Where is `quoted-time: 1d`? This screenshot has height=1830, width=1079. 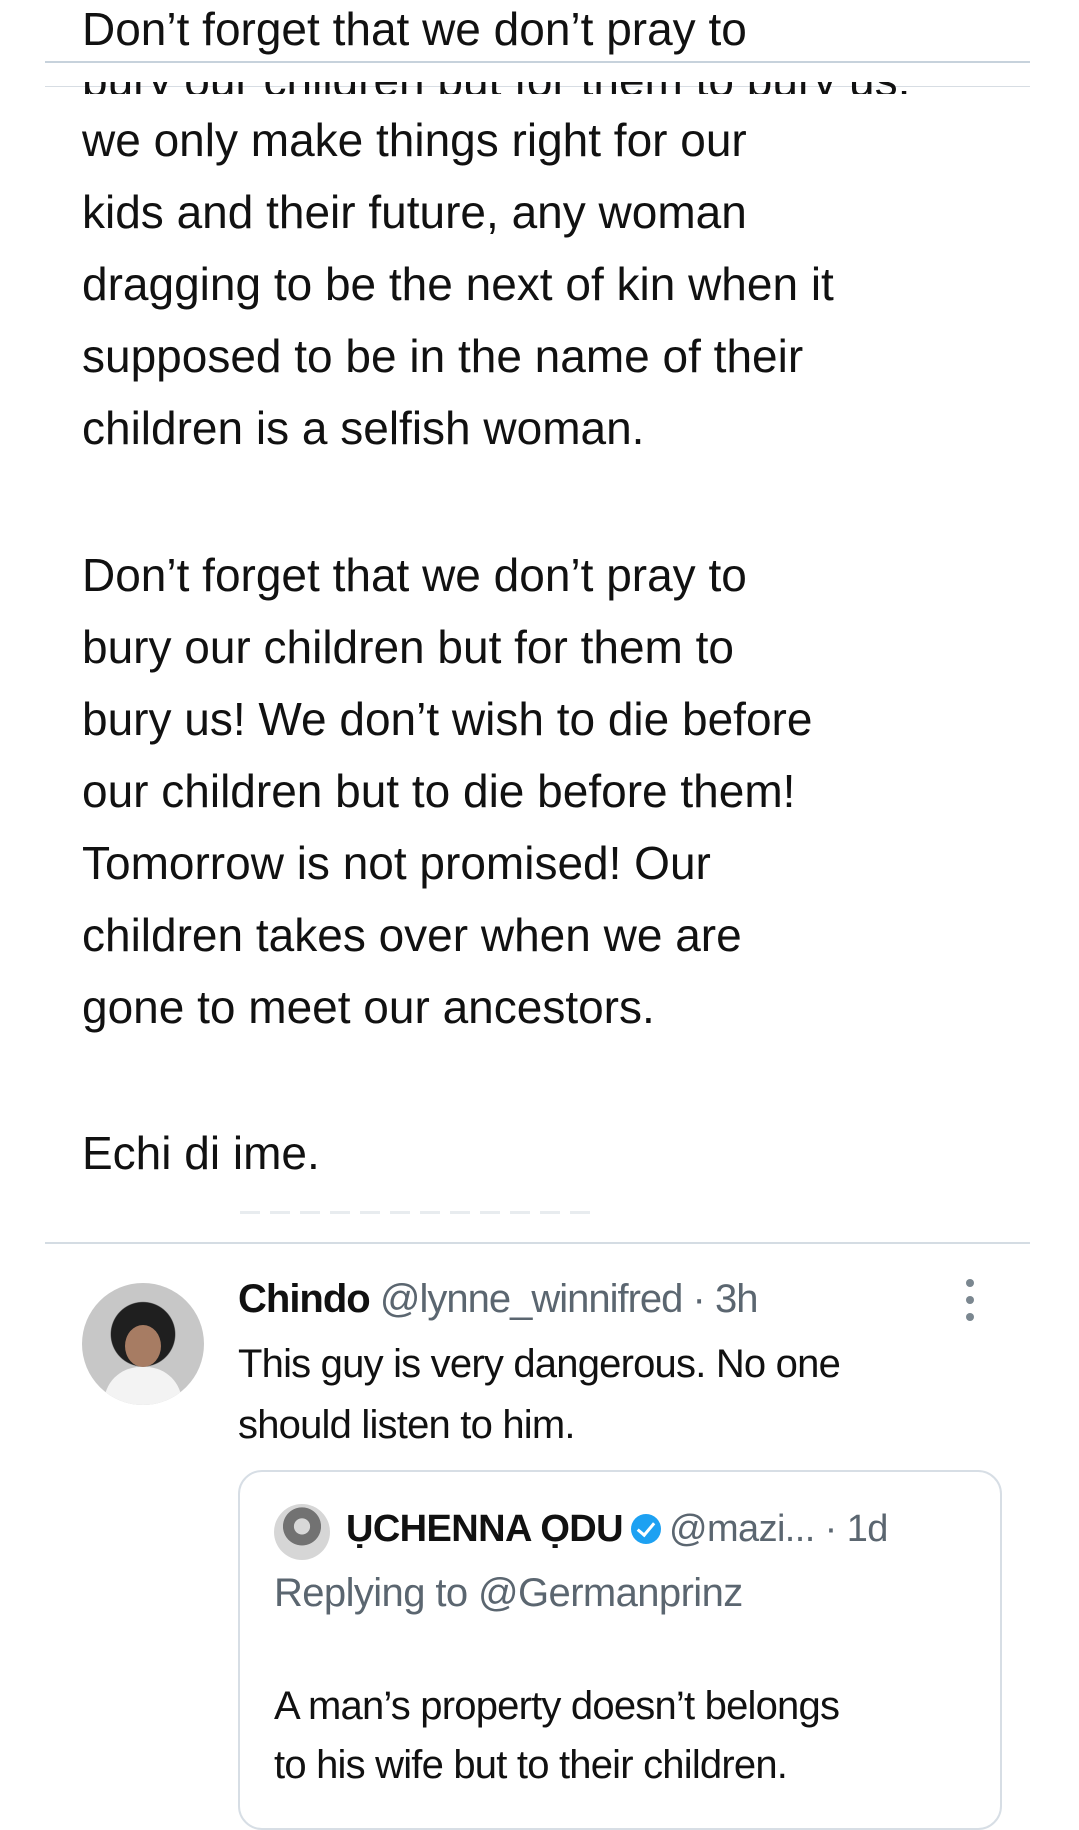
quoted-time: 1d is located at coordinates (868, 1529).